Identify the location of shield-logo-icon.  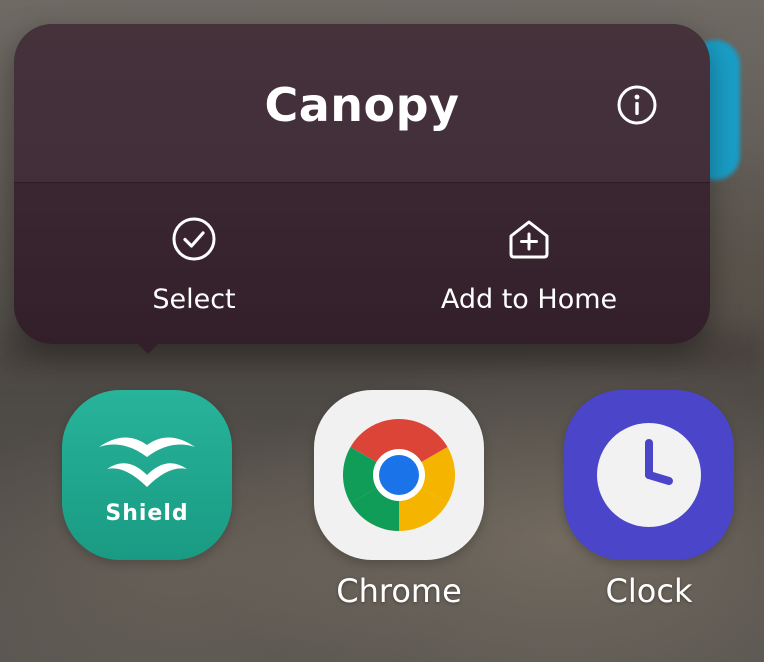
(147, 461).